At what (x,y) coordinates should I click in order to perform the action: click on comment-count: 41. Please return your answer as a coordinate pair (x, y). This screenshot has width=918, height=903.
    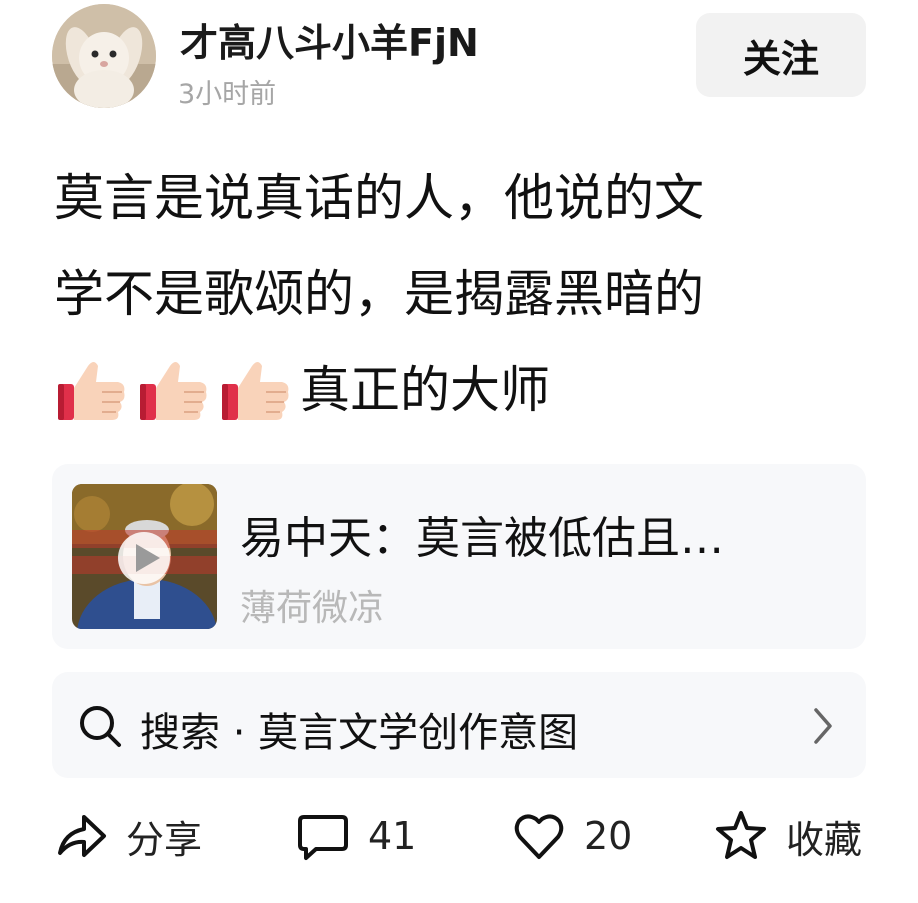
    Looking at the image, I should click on (392, 836).